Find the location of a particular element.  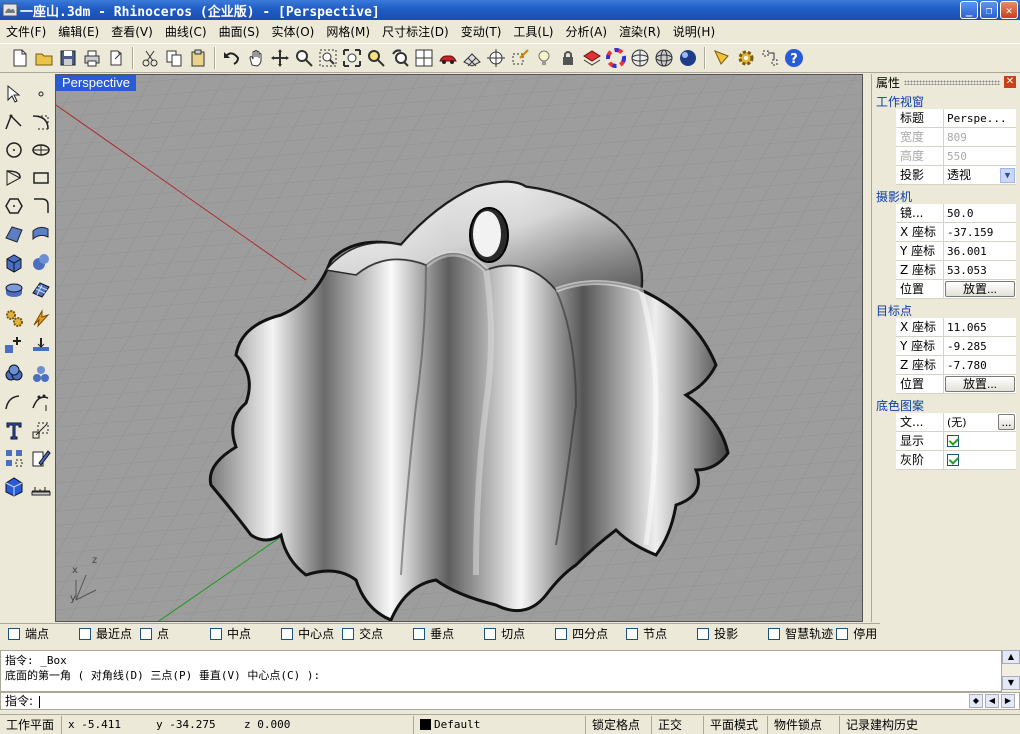

status-ortho-toggle: 正交 is located at coordinates (678, 724).